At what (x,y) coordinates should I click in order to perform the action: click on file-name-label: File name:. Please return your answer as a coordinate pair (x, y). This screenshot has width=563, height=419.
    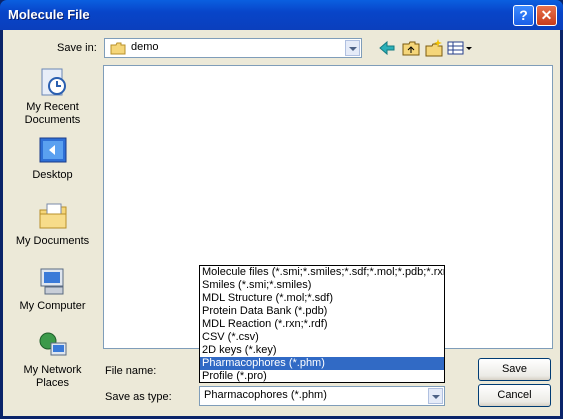
    Looking at the image, I should click on (131, 371).